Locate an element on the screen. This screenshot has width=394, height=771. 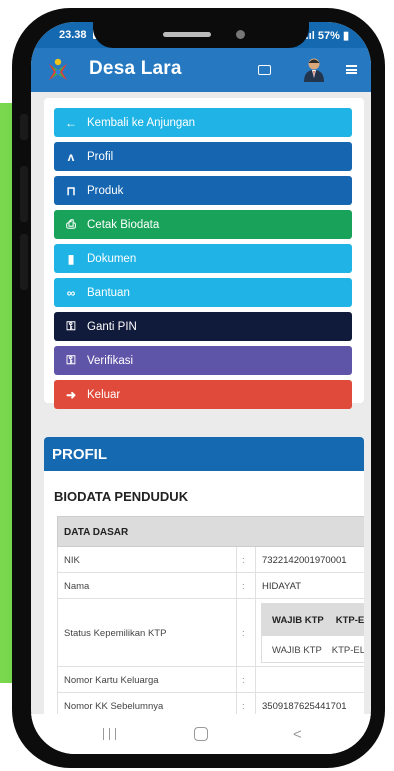
document-icon: ▮ is located at coordinates (71, 258).